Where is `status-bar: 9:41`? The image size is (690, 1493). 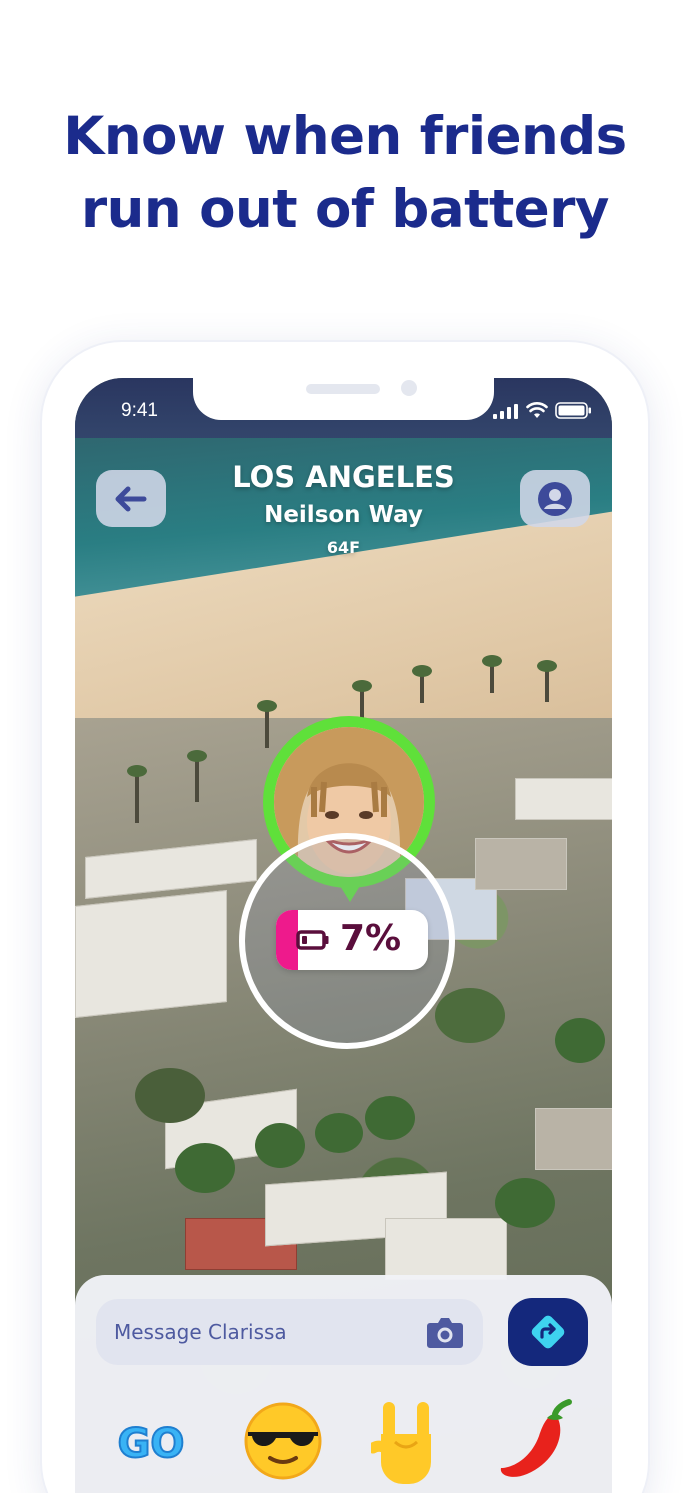 status-bar: 9:41 is located at coordinates (343, 400).